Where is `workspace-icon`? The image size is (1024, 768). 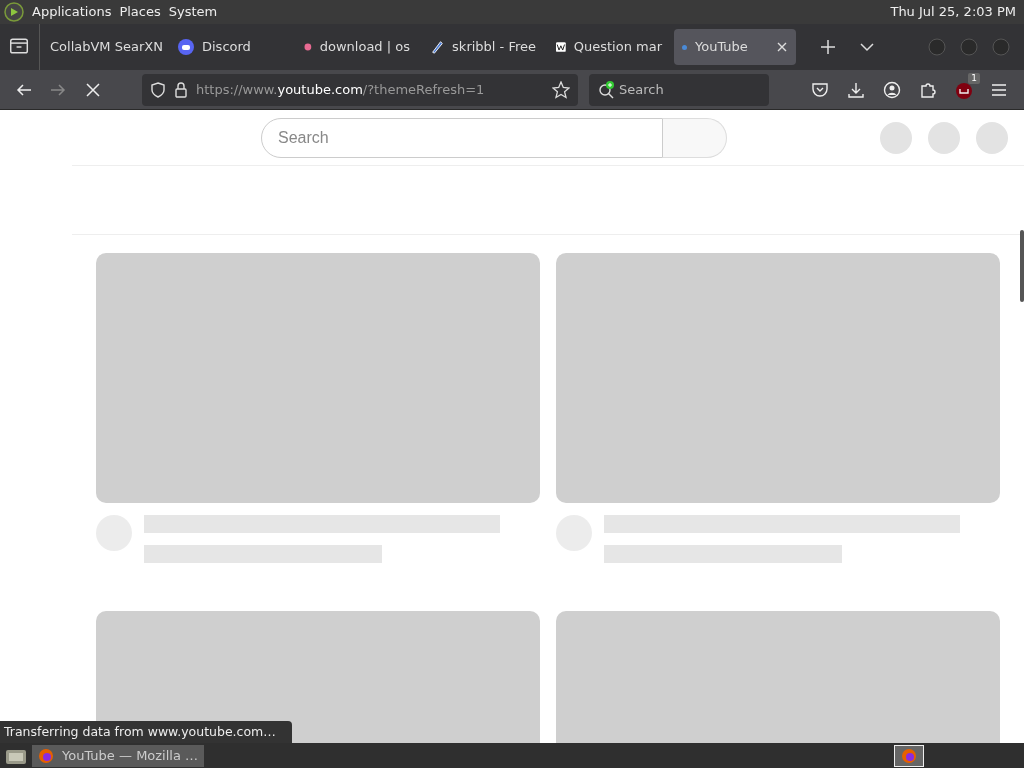
workspace-icon is located at coordinates (909, 755).